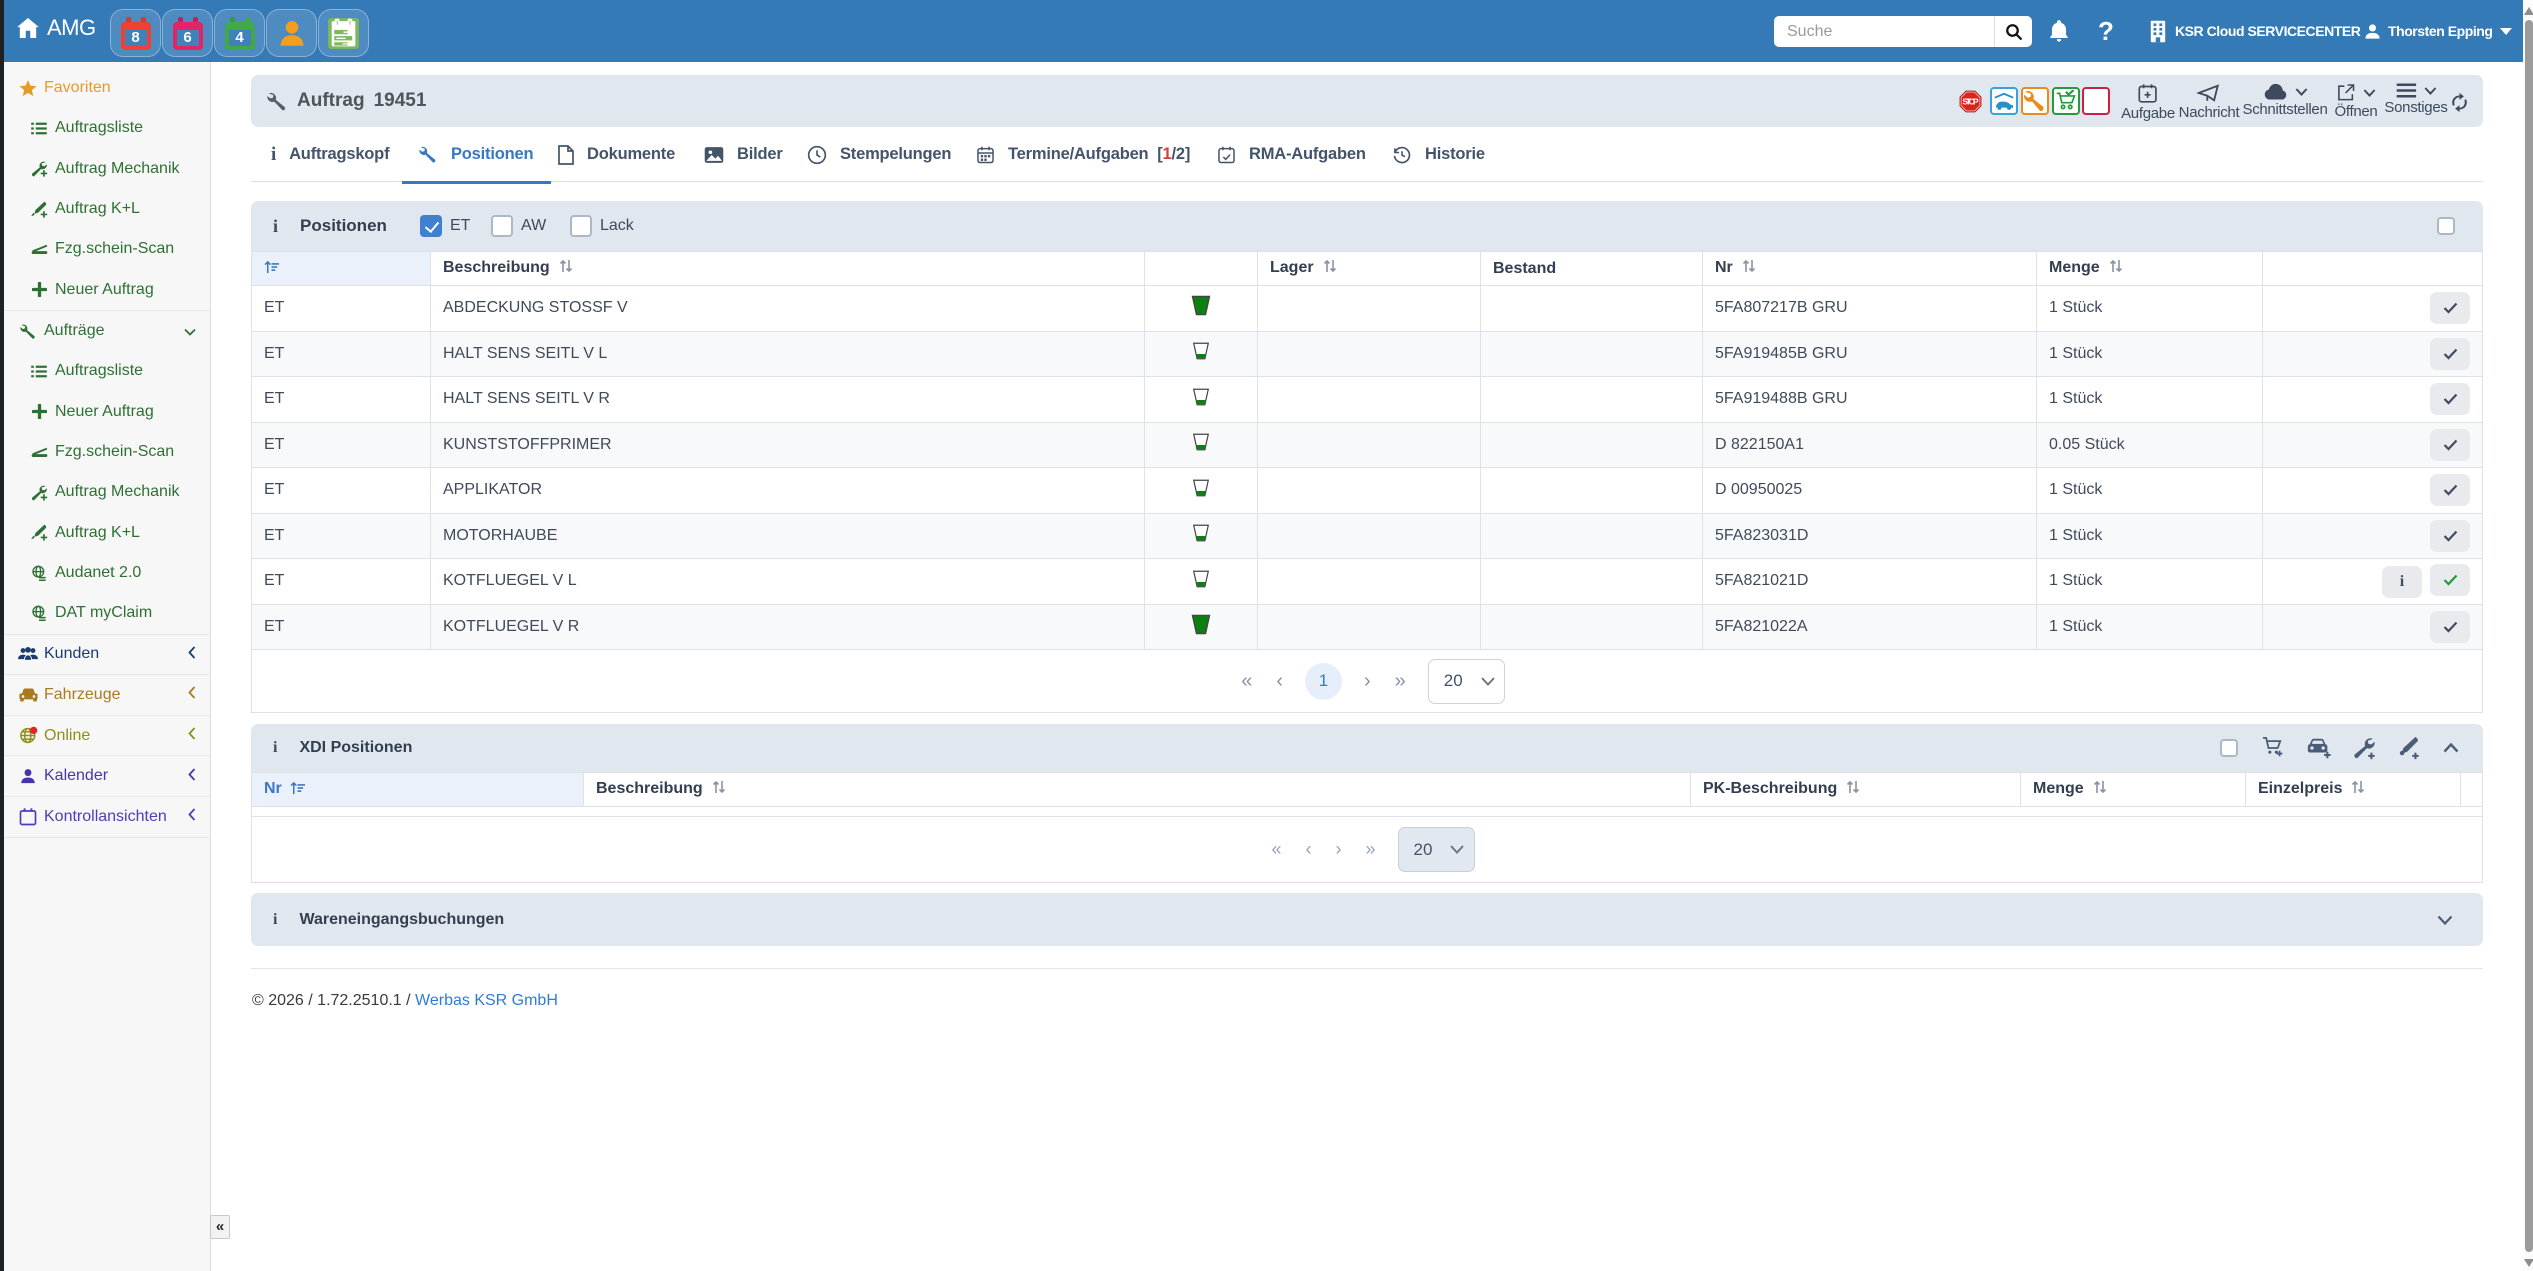  What do you see at coordinates (1970, 102) in the screenshot?
I see `svg-text: STOP` at bounding box center [1970, 102].